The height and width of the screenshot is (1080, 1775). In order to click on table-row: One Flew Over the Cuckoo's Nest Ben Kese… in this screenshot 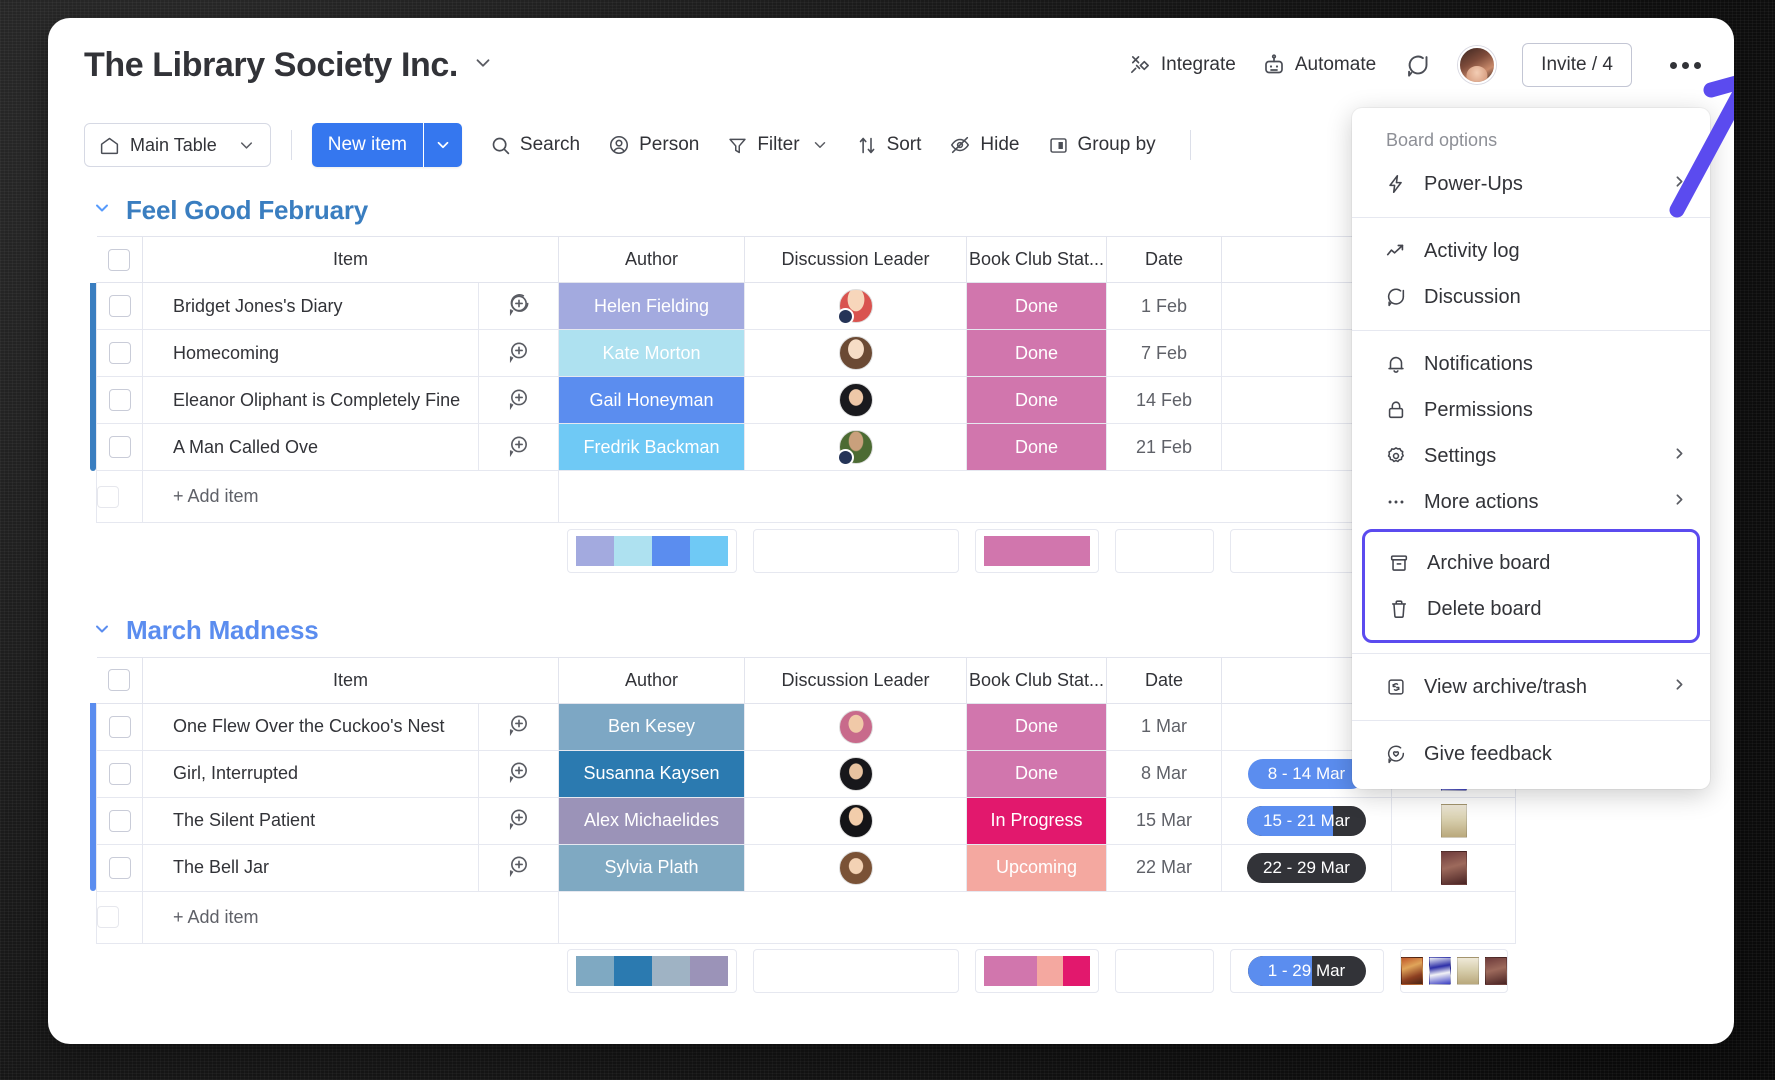, I will do `click(803, 726)`.